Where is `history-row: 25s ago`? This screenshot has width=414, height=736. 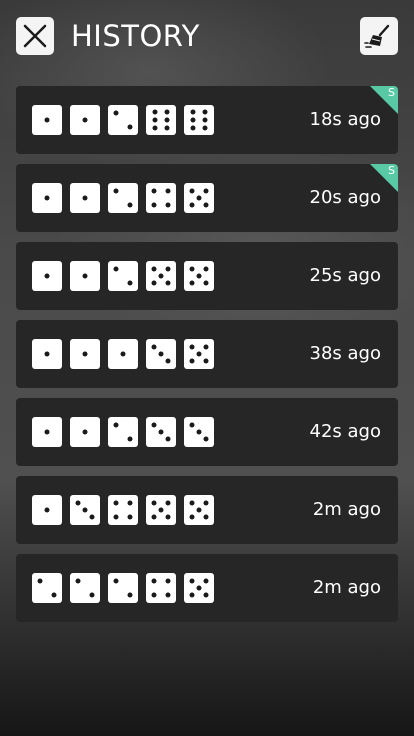 history-row: 25s ago is located at coordinates (207, 276).